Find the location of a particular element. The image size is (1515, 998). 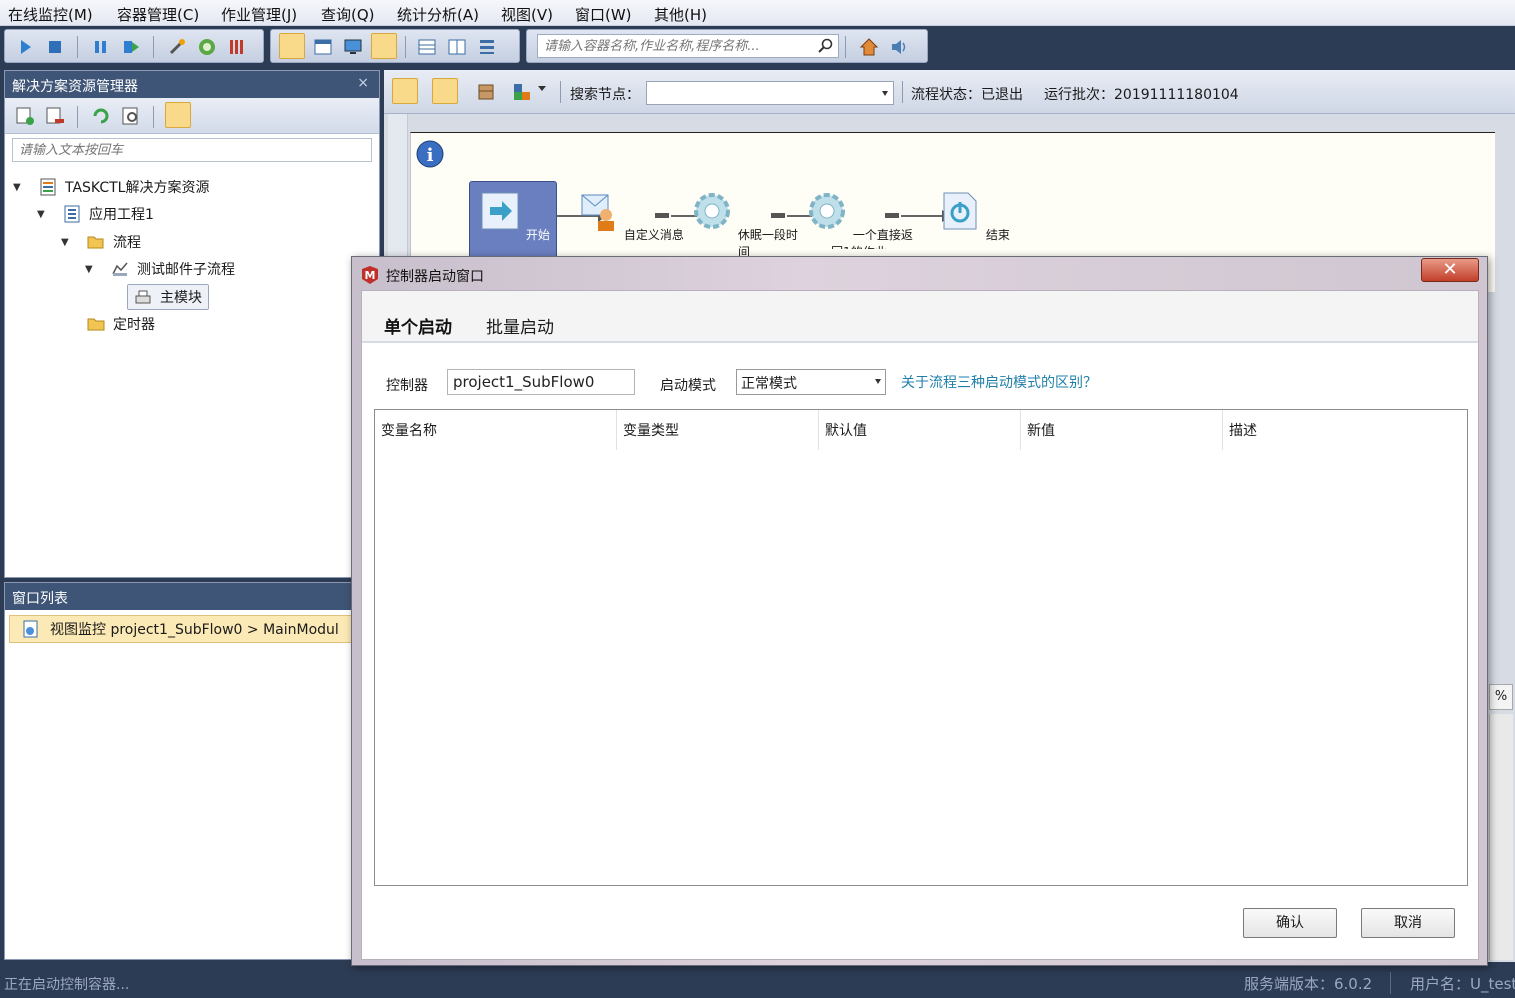

cancel-button: 取消 is located at coordinates (1408, 923).